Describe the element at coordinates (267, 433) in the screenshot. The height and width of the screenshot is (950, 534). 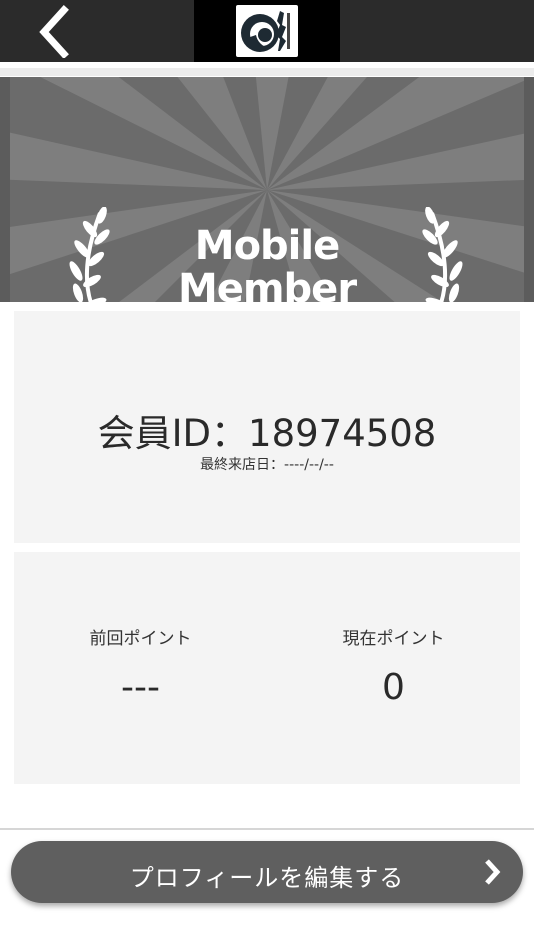
I see `member-id: 会員ID：18974508` at that location.